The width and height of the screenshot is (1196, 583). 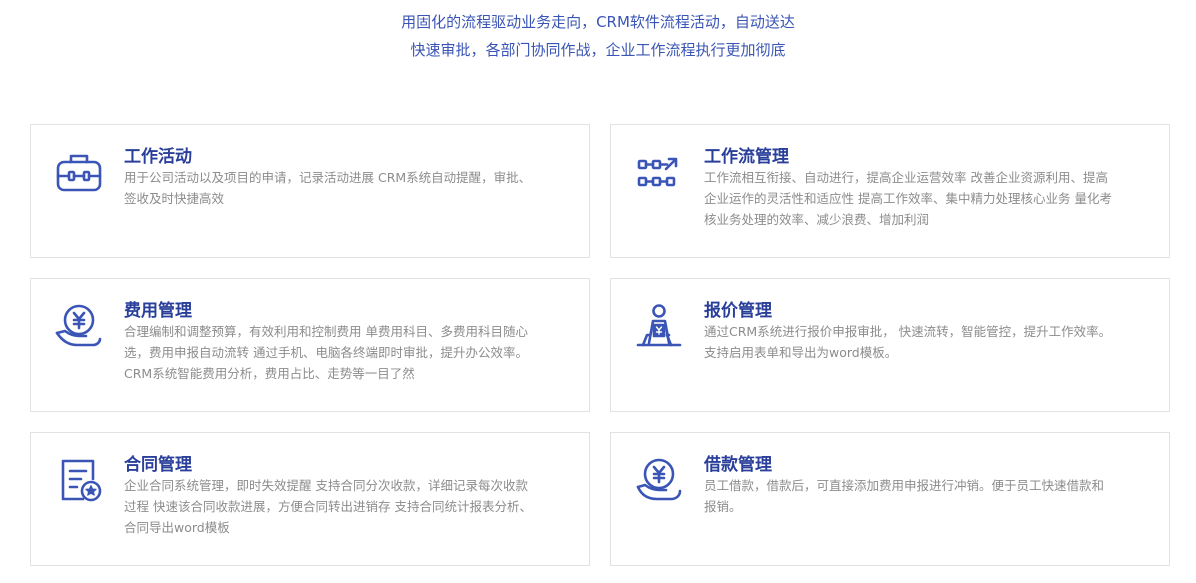 What do you see at coordinates (801, 352) in the screenshot?
I see `card-desc-line: 支持启用表单和导出为word模板。` at bounding box center [801, 352].